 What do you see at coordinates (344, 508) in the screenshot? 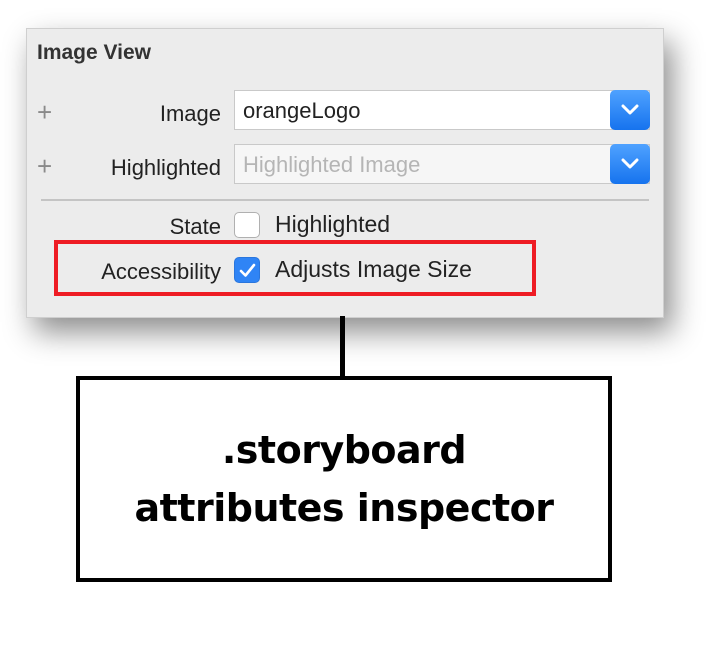
I see `callout-line-2: attributes inspector` at bounding box center [344, 508].